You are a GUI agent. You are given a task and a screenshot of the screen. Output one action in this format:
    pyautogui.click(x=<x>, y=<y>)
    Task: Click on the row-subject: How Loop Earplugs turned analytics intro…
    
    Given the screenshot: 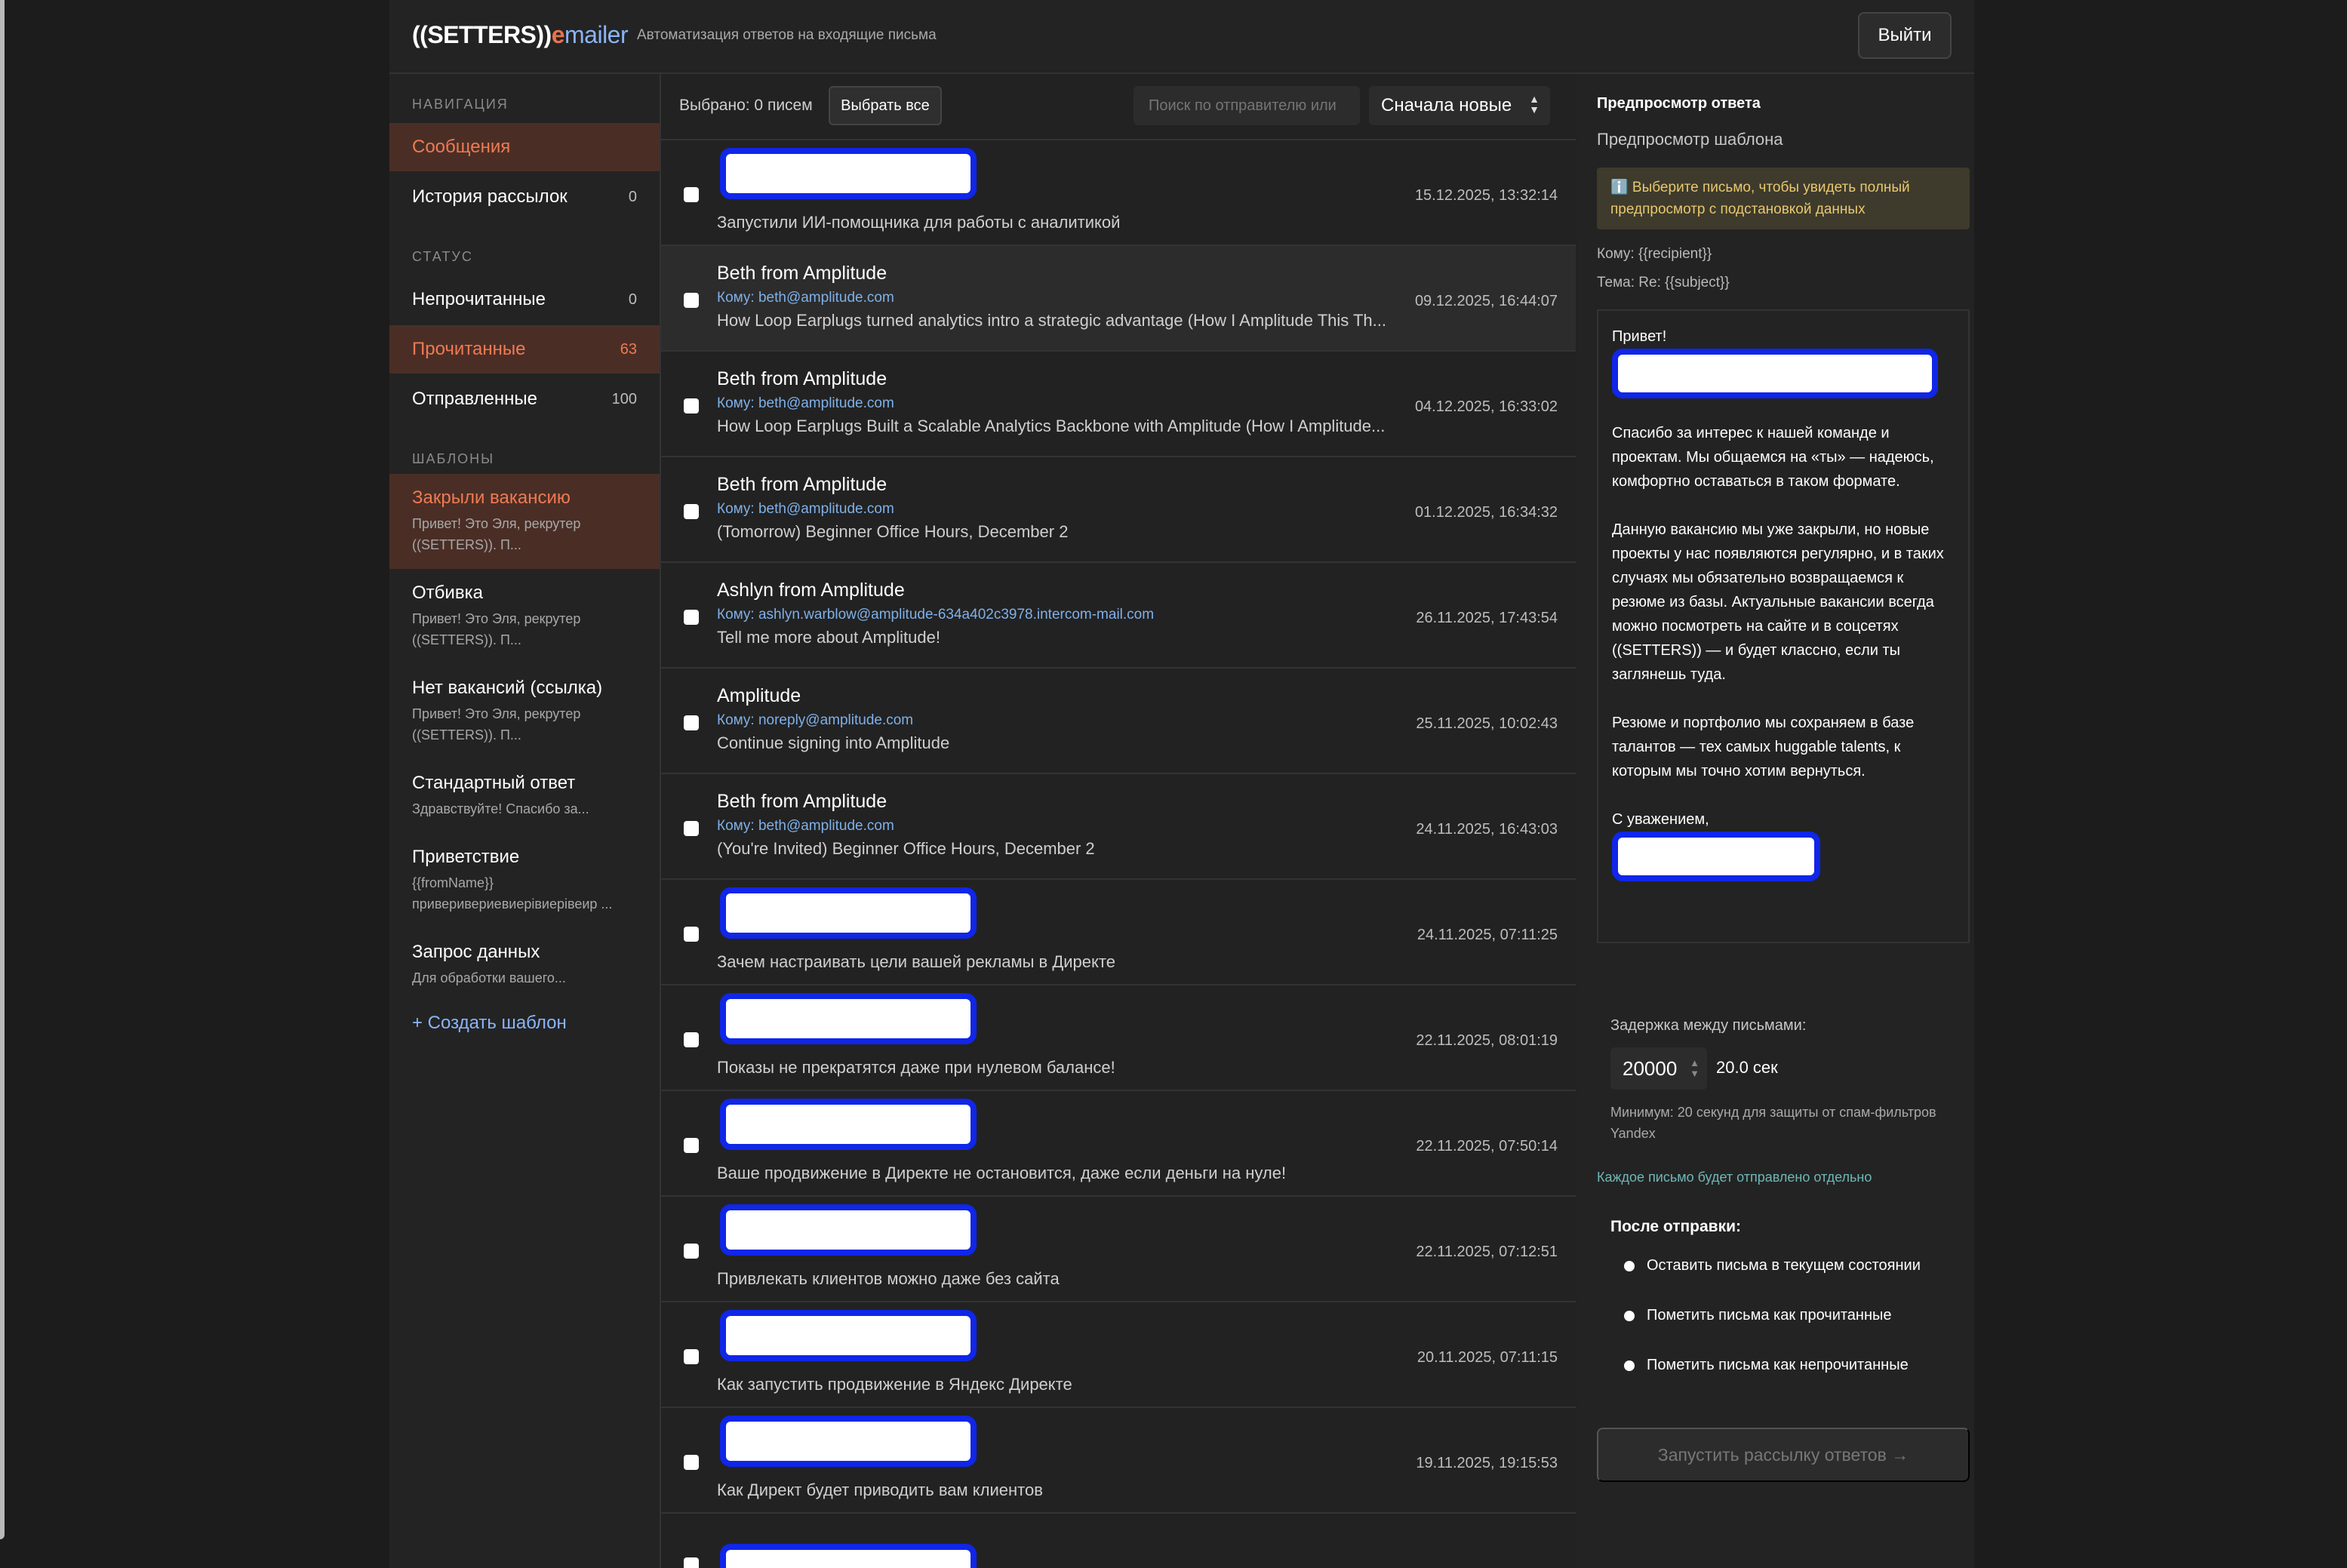 What is the action you would take?
    pyautogui.click(x=1051, y=320)
    